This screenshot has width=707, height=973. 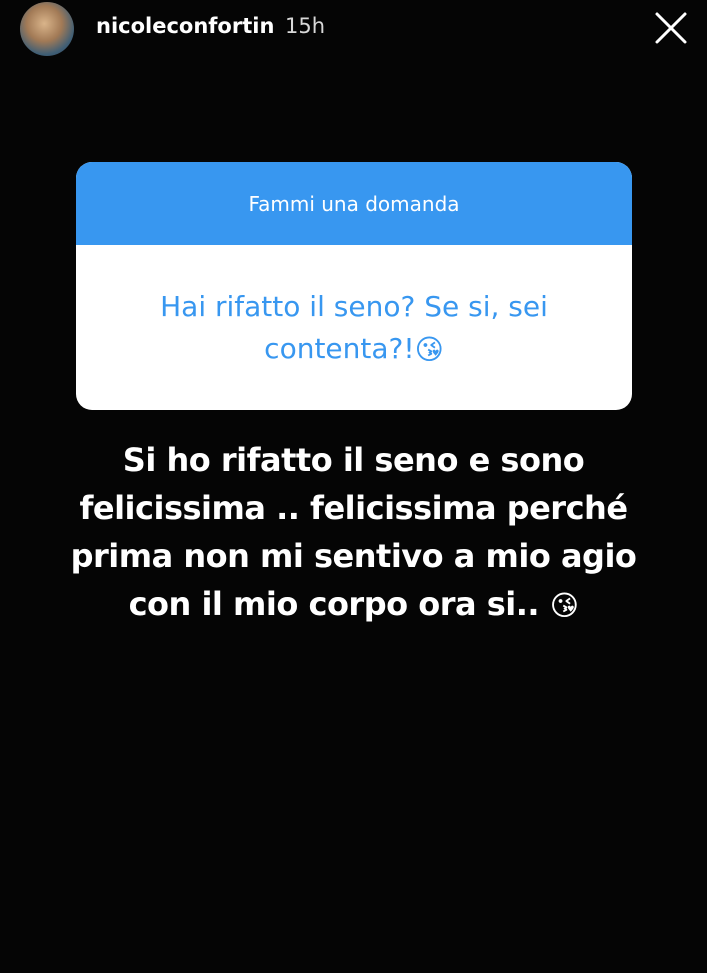 I want to click on story-header: nicoleconfortin 15h, so click(x=353, y=30).